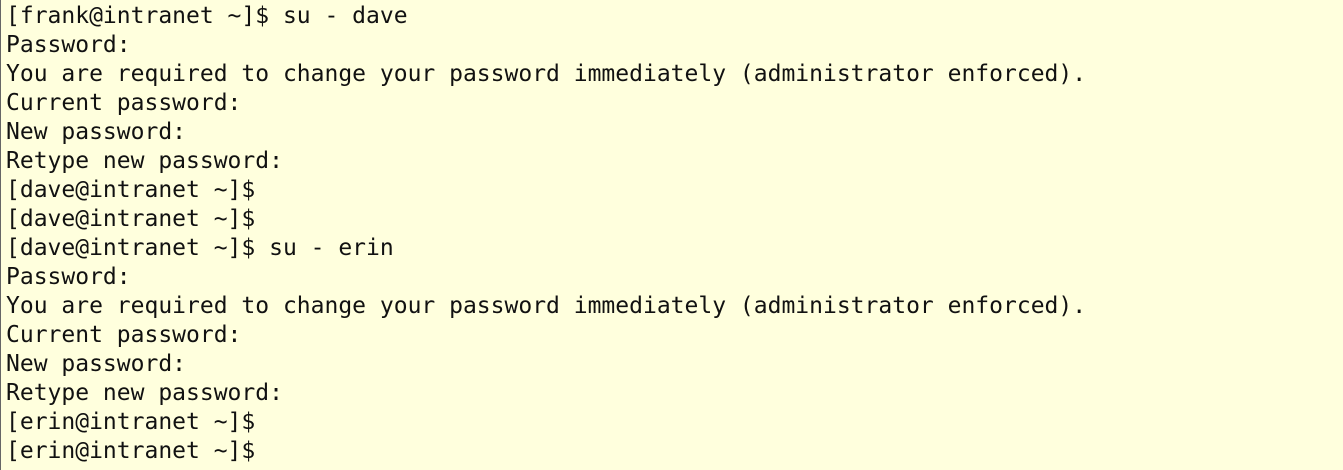  What do you see at coordinates (674, 451) in the screenshot?
I see `terminal-line-erin-prompt-active: [erin@intranet ~]$` at bounding box center [674, 451].